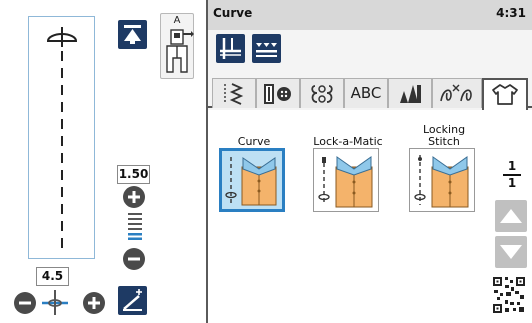  I want to click on tab-utility, so click(234, 93).